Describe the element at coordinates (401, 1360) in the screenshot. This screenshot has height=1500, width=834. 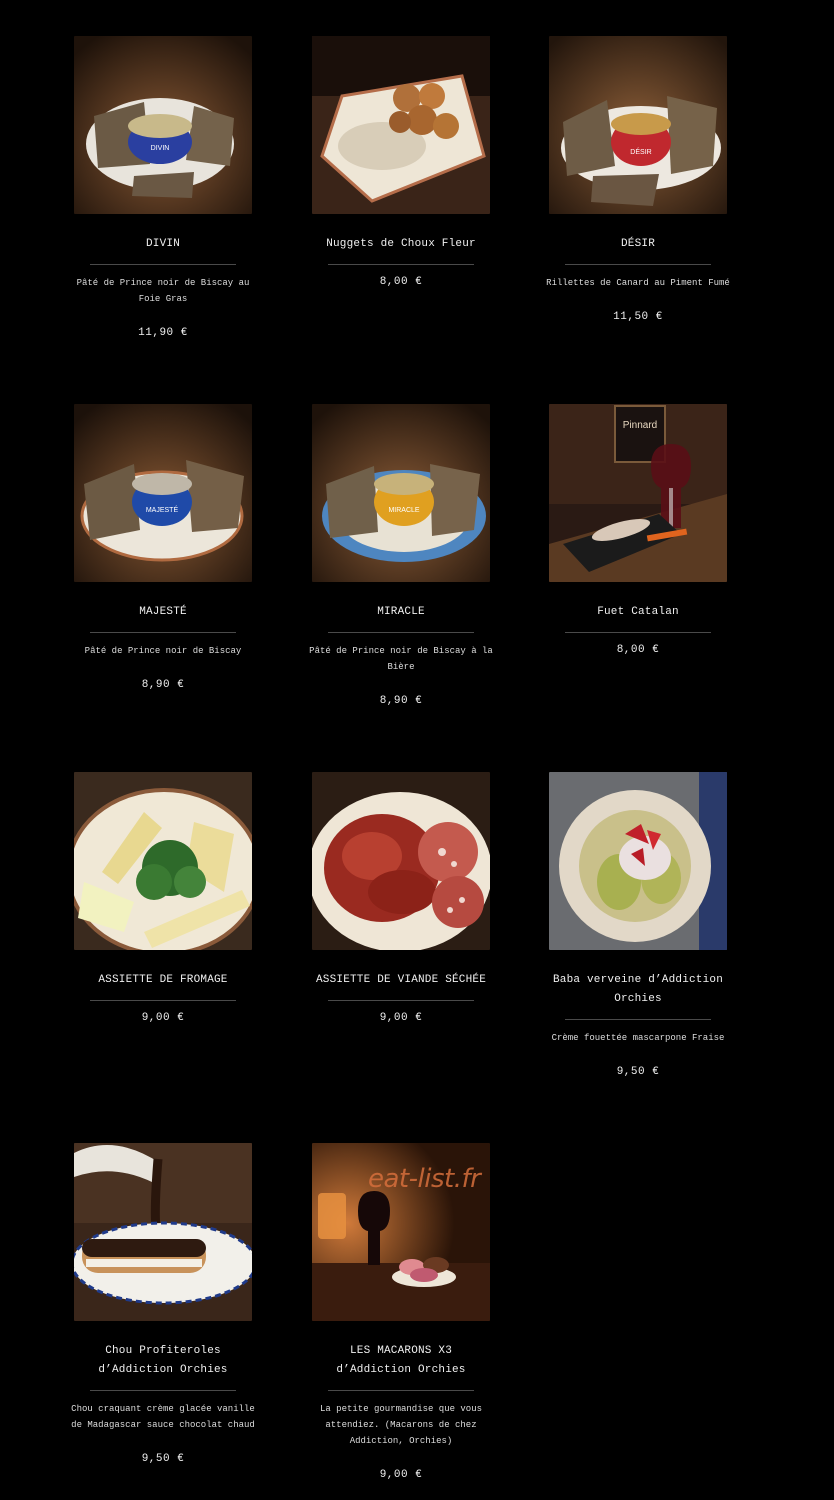
I see `item-name: LES MACARONS X3 d’Addiction Orchies` at that location.